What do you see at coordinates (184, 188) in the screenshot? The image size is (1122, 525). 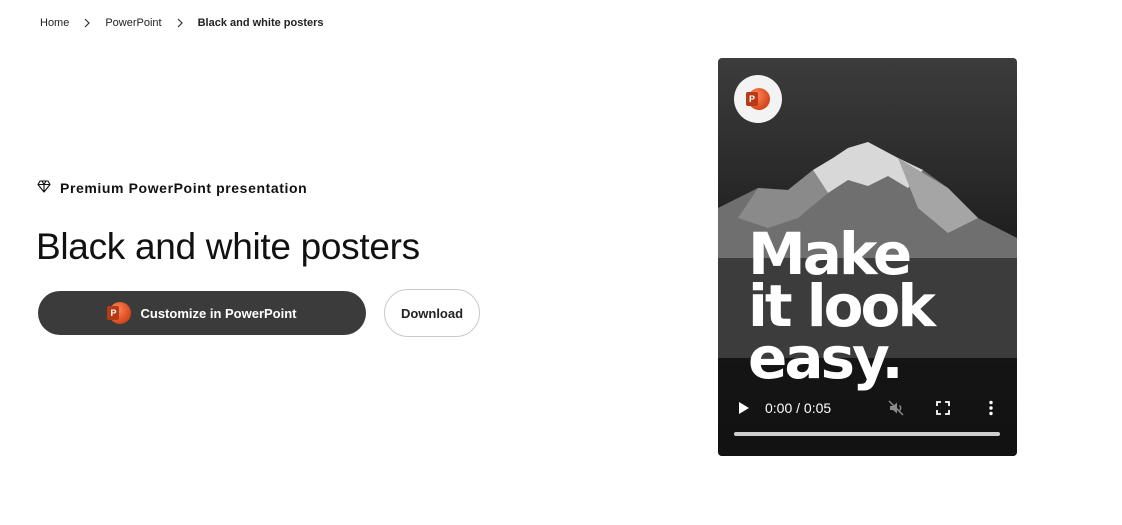 I see `premium-text: Premium PowerPoint presentation` at bounding box center [184, 188].